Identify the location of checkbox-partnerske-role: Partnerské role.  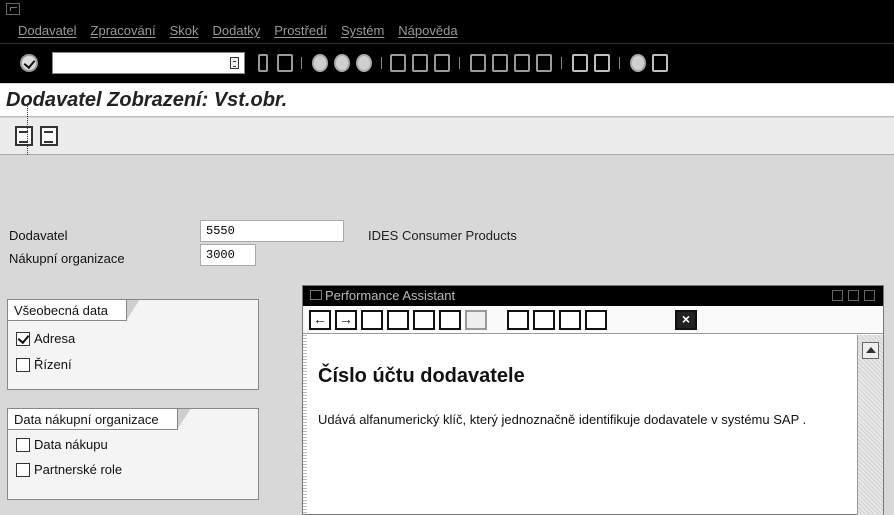
(69, 469).